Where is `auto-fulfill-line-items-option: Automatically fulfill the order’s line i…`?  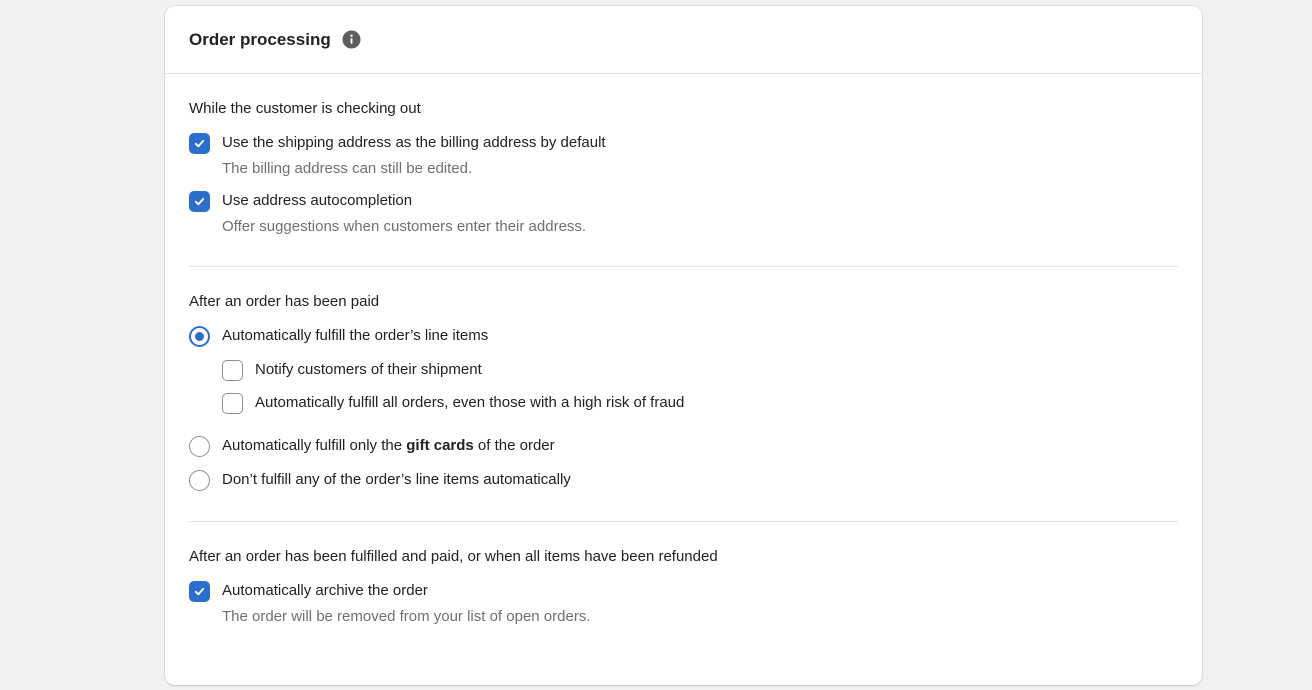
auto-fulfill-line-items-option: Automatically fulfill the order’s line i… is located at coordinates (683, 336).